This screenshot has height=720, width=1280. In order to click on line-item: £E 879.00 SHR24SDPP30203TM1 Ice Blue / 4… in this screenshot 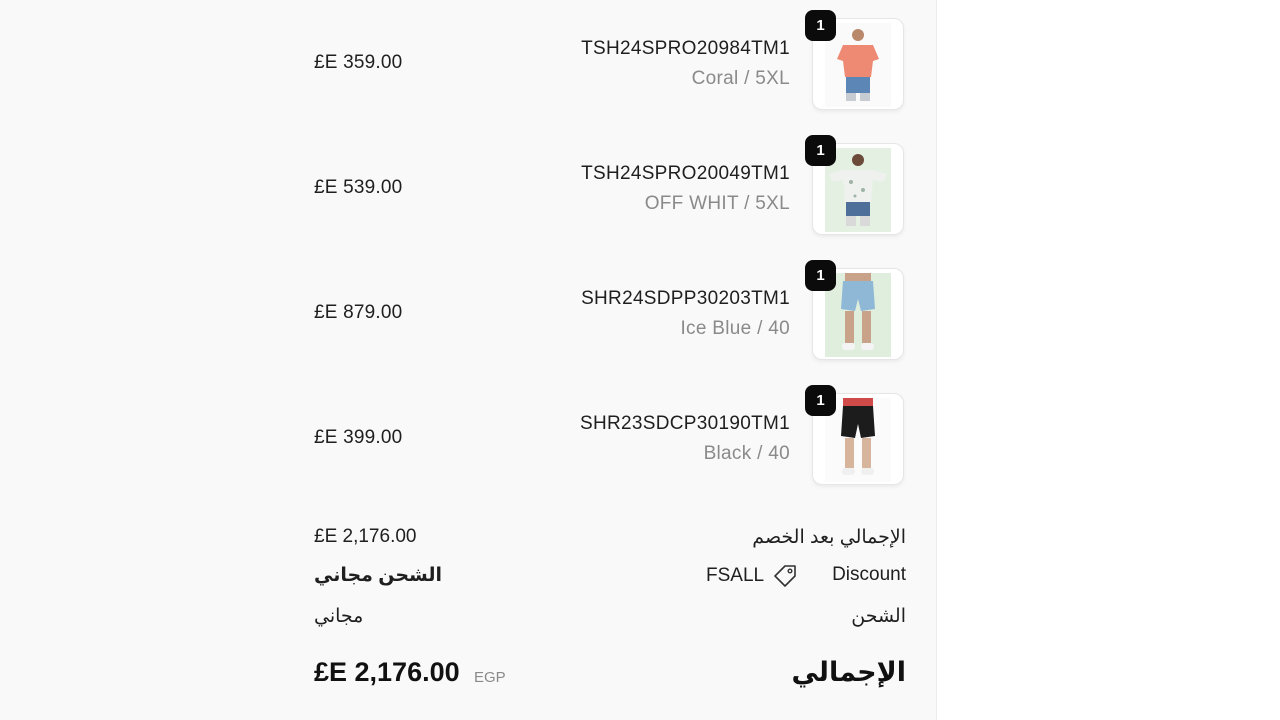, I will do `click(610, 314)`.